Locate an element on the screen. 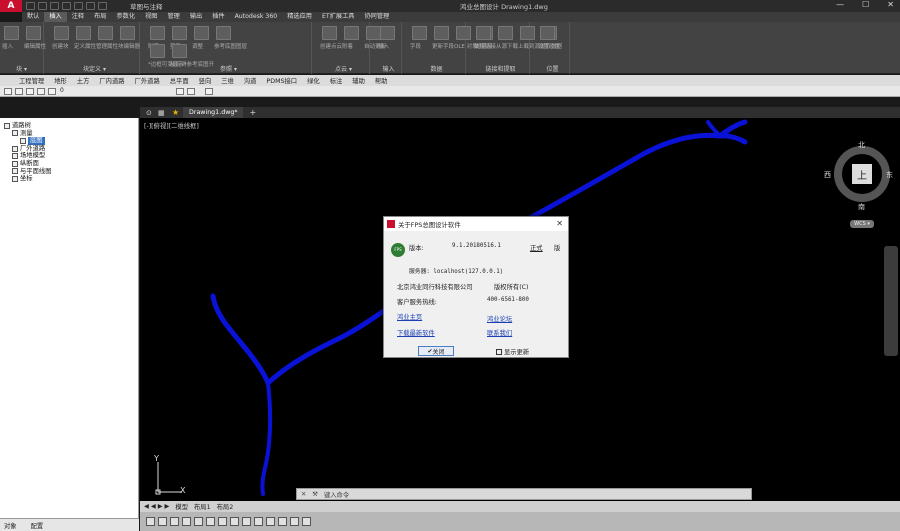 The height and width of the screenshot is (531, 900). homepage-link: 鸿业主页 is located at coordinates (409, 316).